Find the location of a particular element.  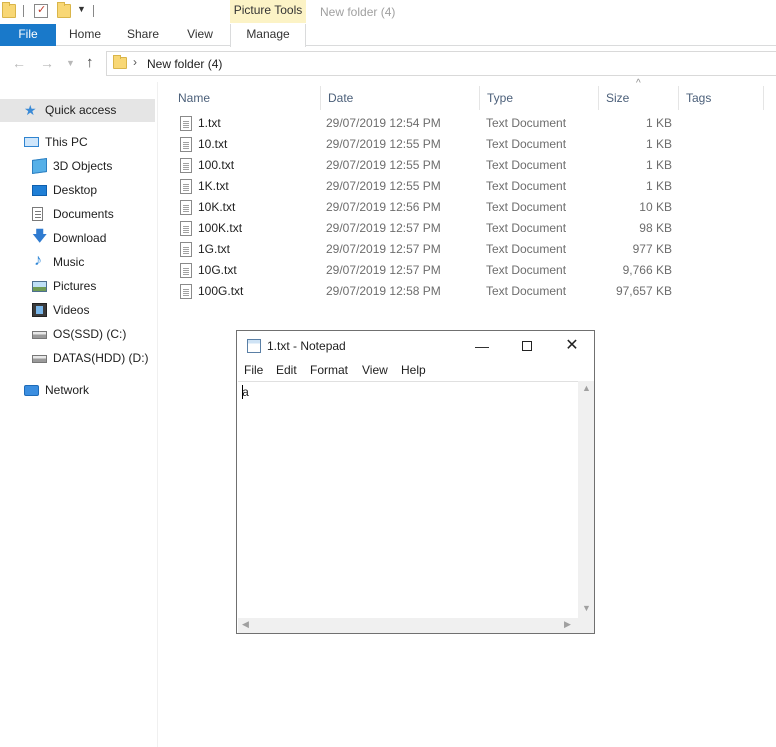

nav-label: This PC is located at coordinates (66, 142).